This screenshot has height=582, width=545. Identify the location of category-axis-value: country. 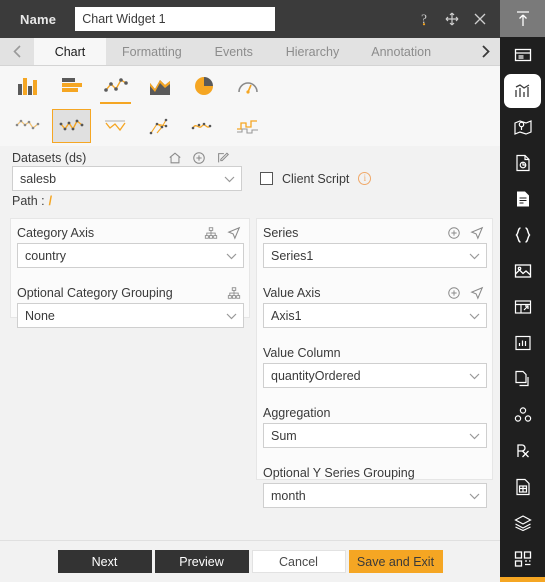
(45, 255).